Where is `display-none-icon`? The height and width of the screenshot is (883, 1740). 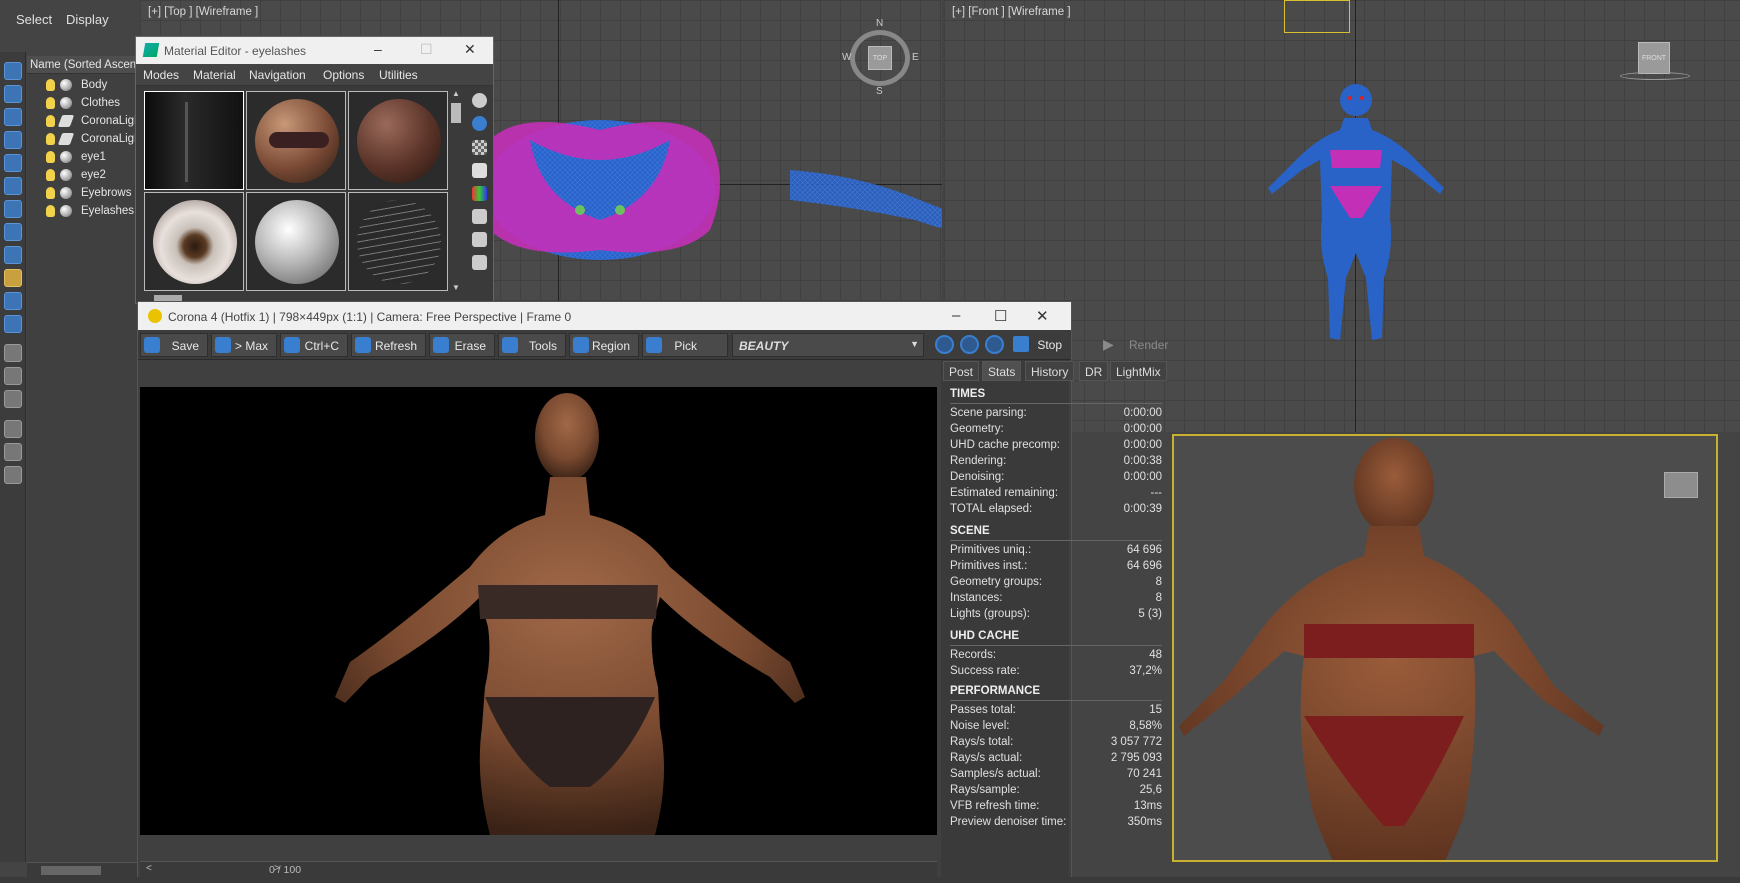
display-none-icon is located at coordinates (13, 94).